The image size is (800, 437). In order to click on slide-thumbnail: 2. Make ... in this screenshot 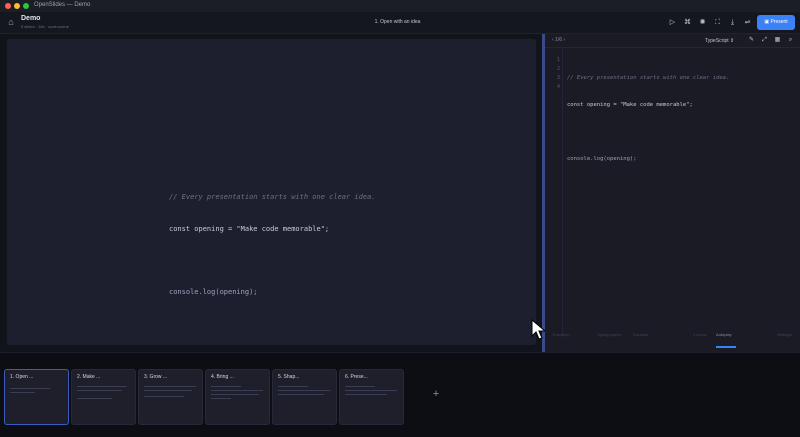, I will do `click(103, 397)`.